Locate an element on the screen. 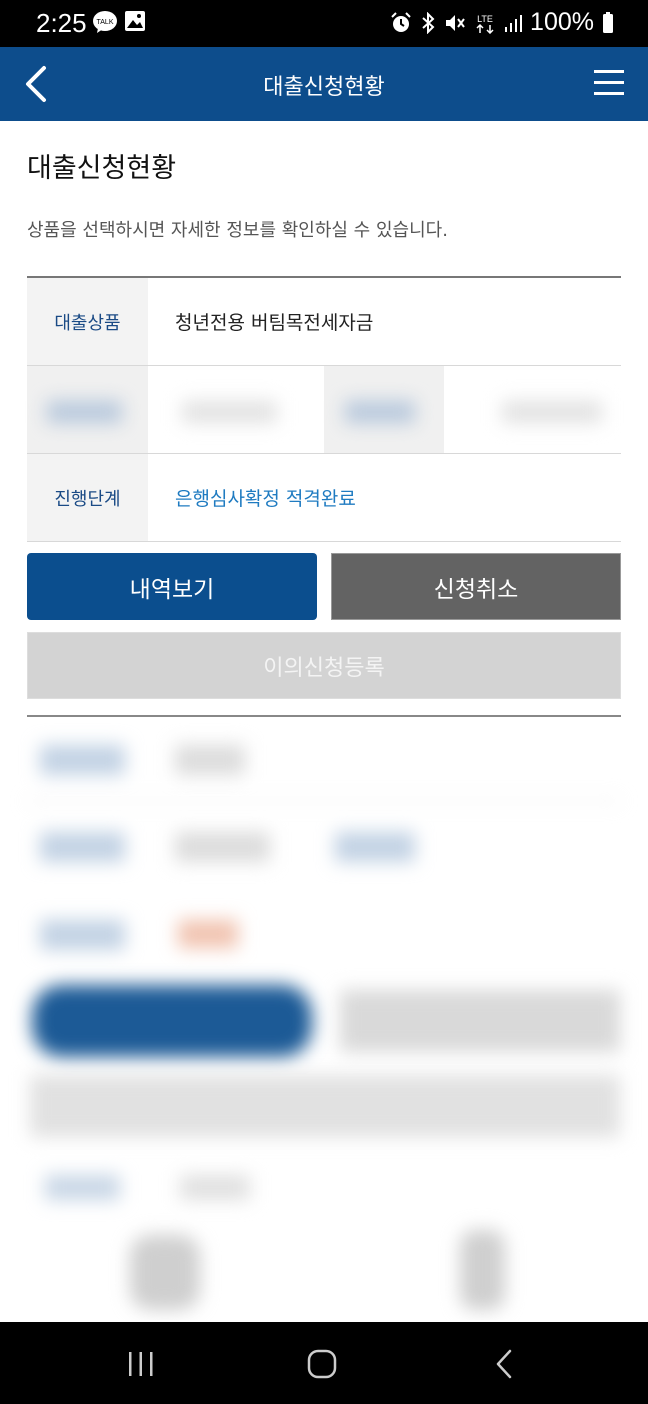 Image resolution: width=648 pixels, height=1404 pixels. blurred-row is located at coordinates (324, 410).